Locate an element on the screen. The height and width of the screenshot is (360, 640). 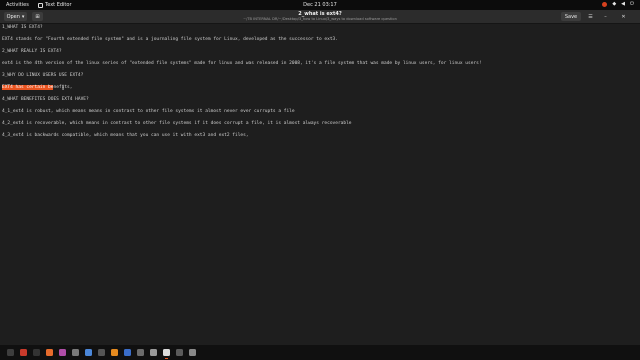
terminal-icon is located at coordinates (36, 352).